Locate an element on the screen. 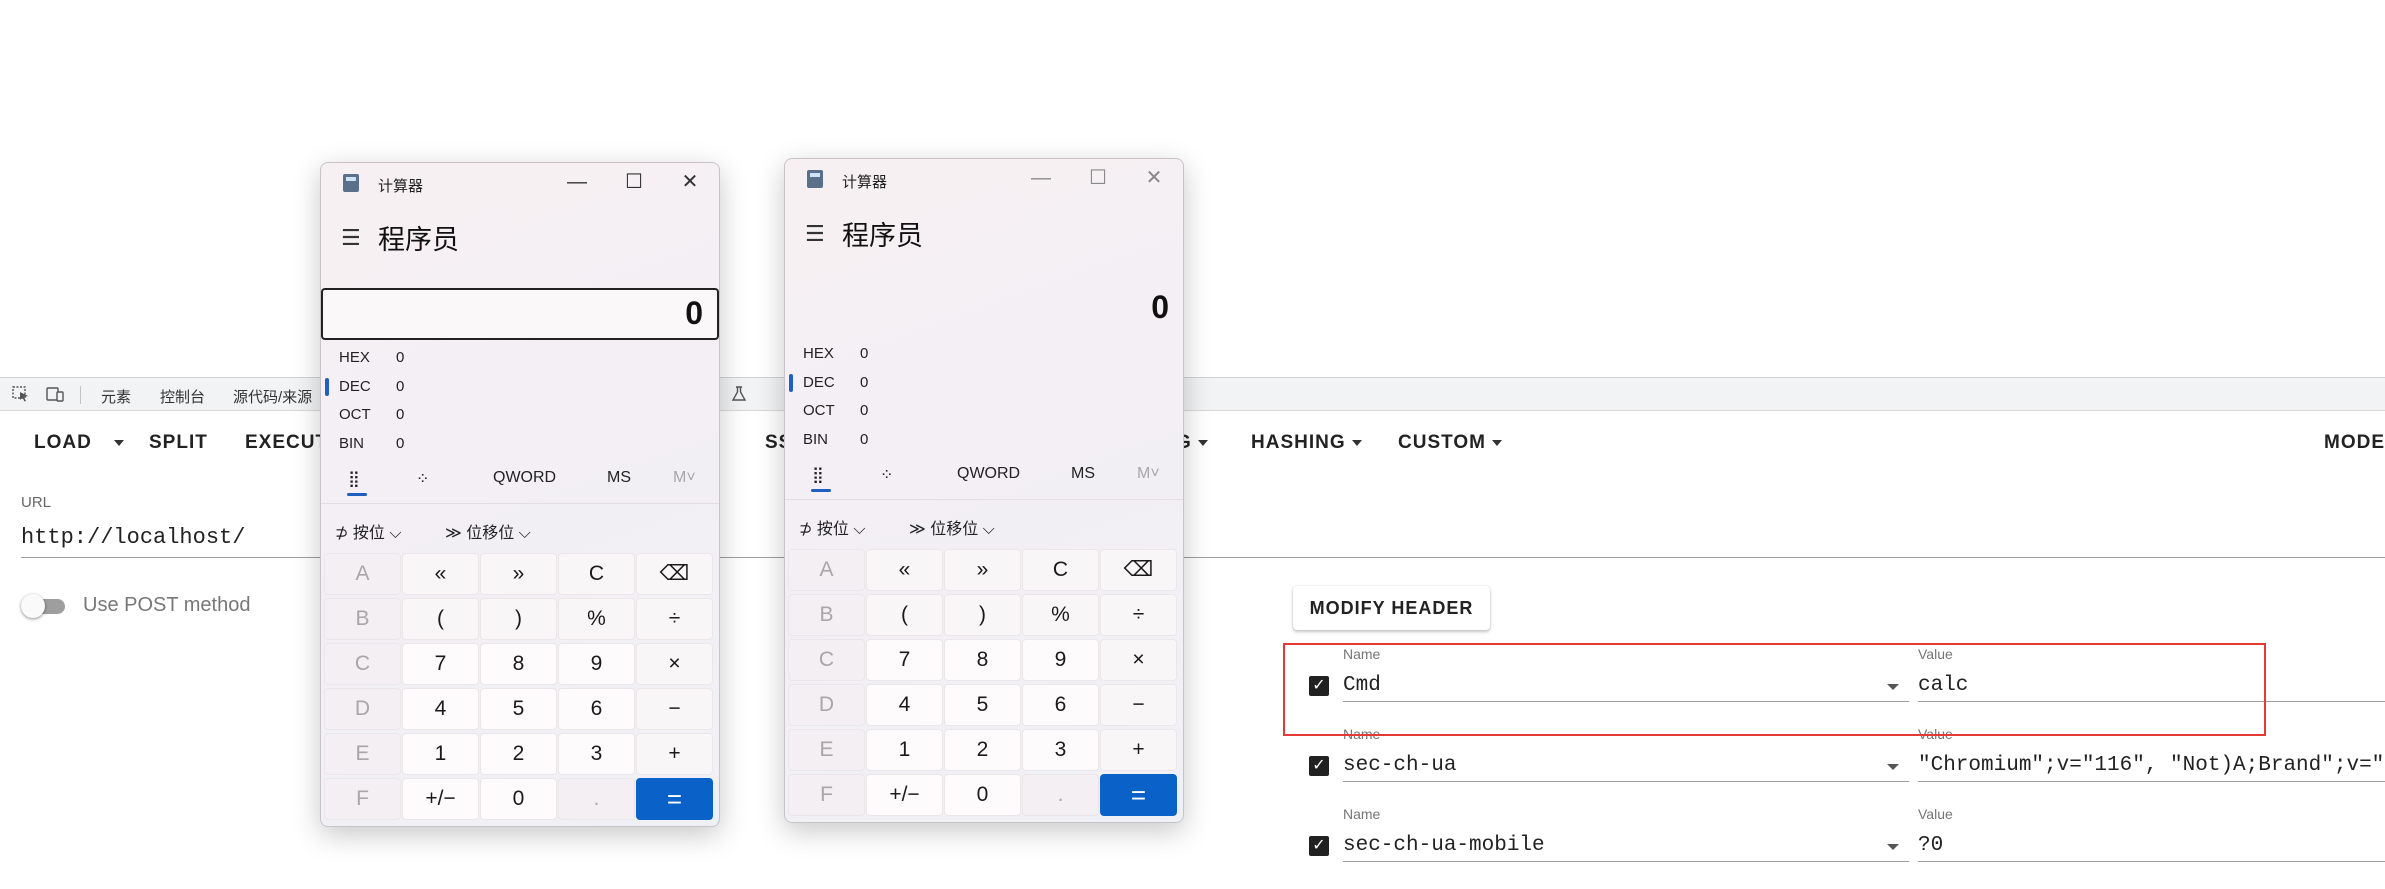 Image resolution: width=2385 pixels, height=889 pixels. use-post-toggle is located at coordinates (45, 606).